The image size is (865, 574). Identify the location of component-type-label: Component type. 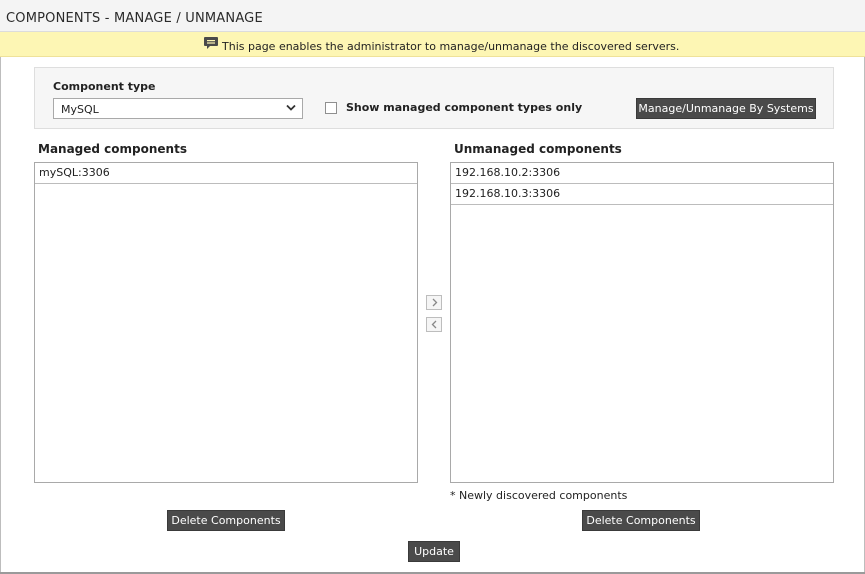
(104, 86).